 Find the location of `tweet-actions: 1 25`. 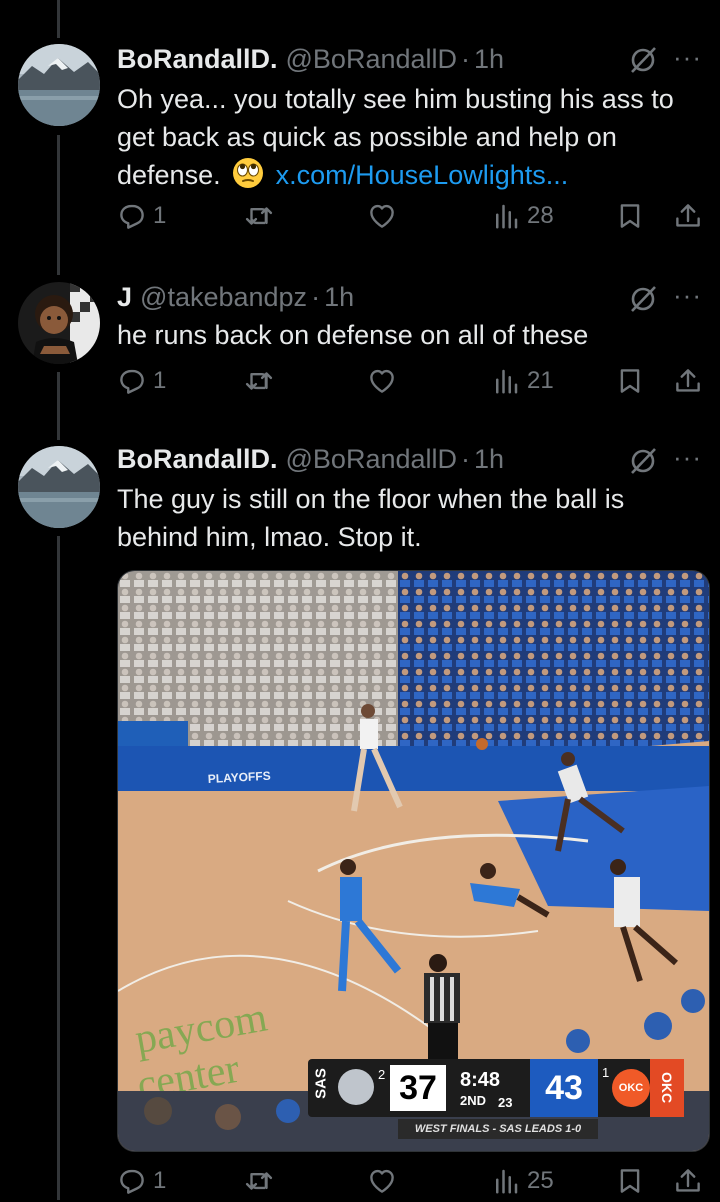

tweet-actions: 1 25 is located at coordinates (412, 1184).